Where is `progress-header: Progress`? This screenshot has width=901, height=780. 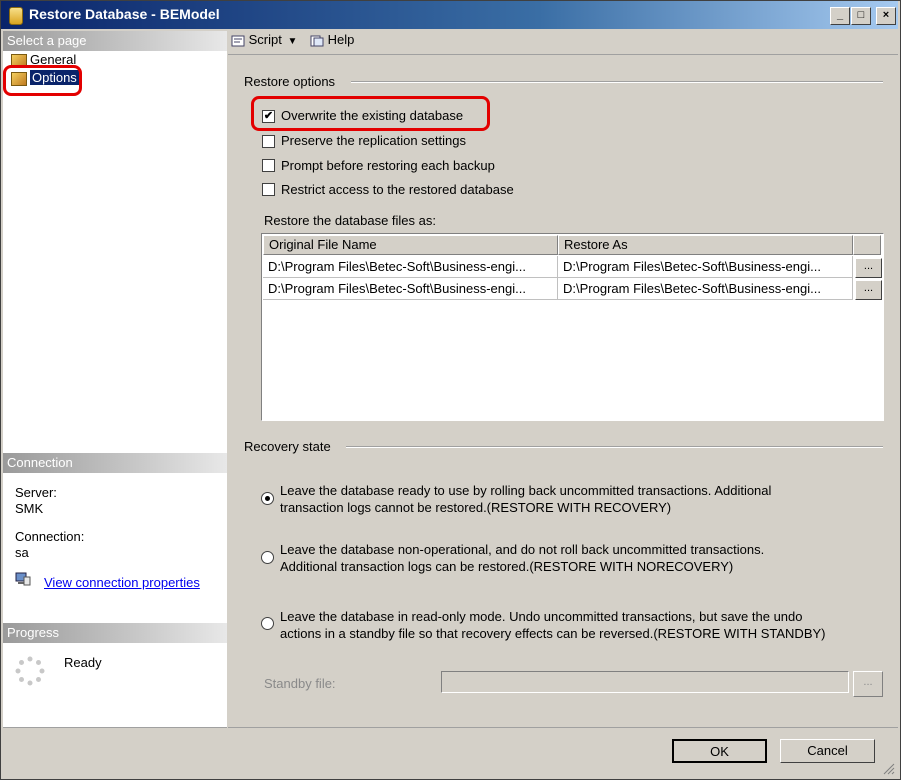
progress-header: Progress is located at coordinates (115, 633).